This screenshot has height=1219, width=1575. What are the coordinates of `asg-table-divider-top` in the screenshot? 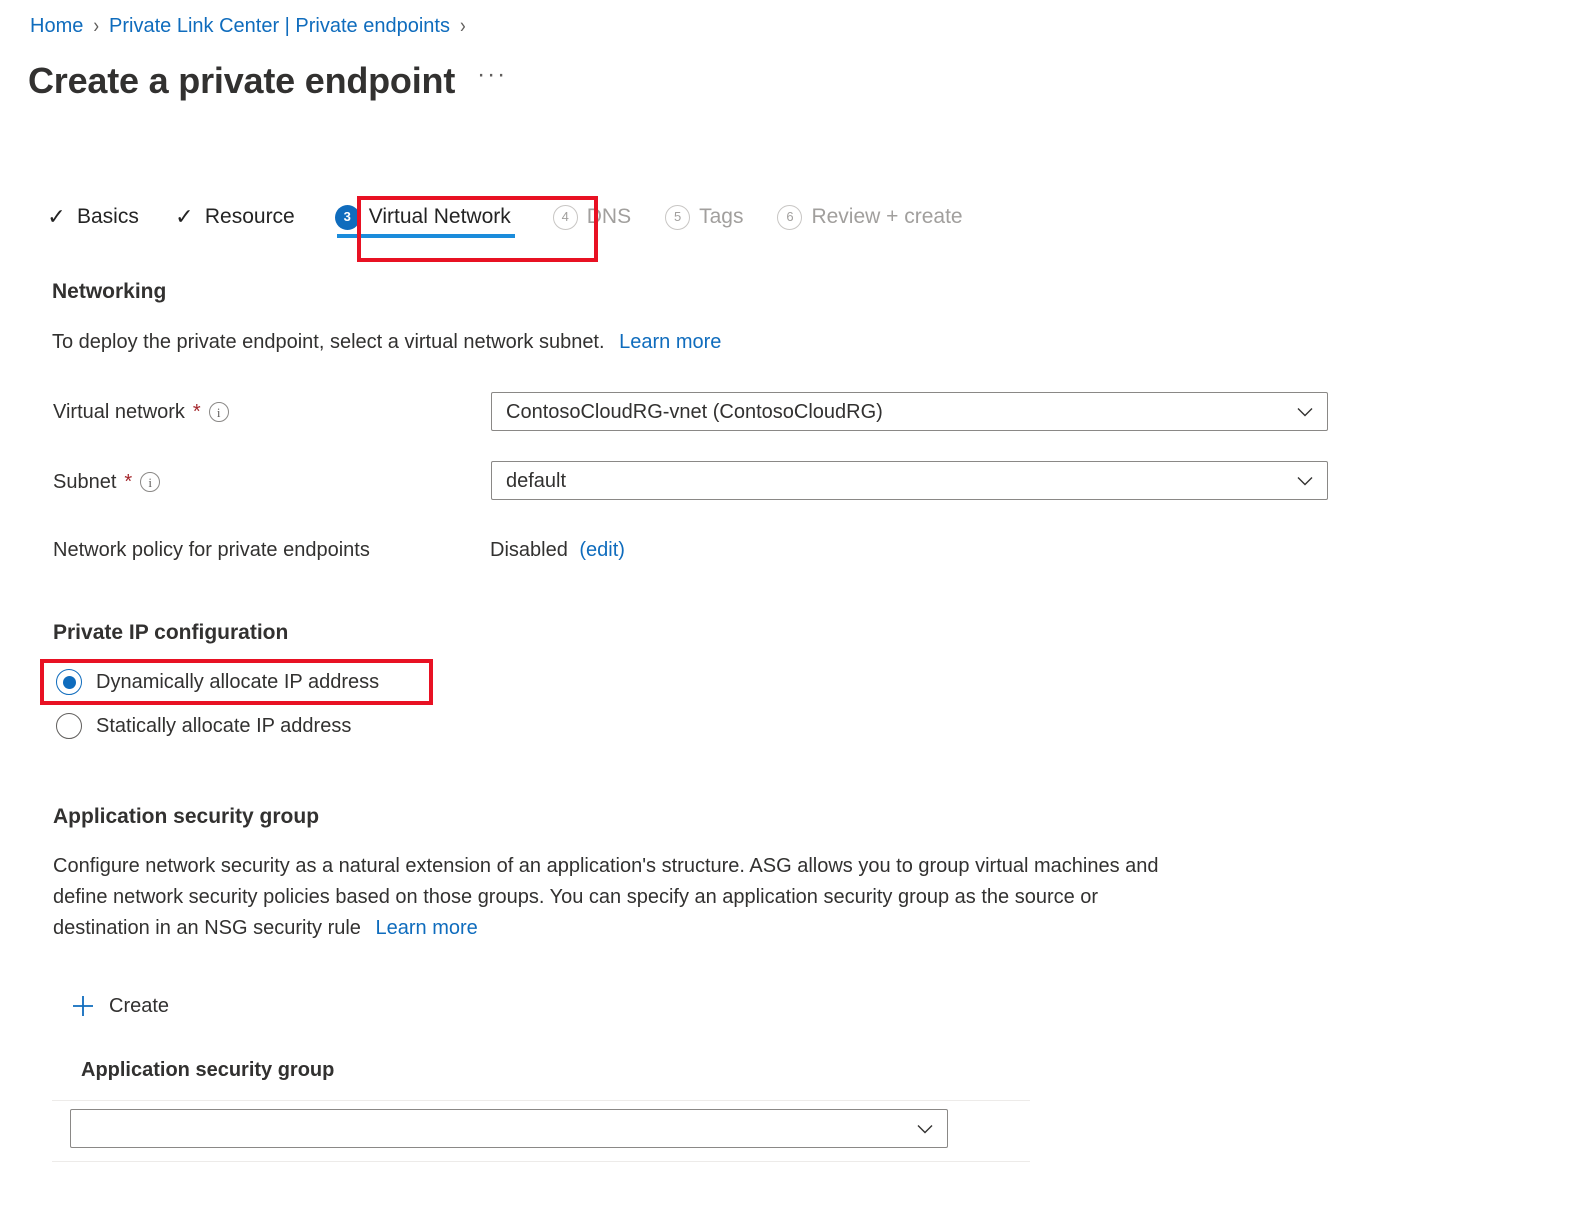 It's located at (541, 1100).